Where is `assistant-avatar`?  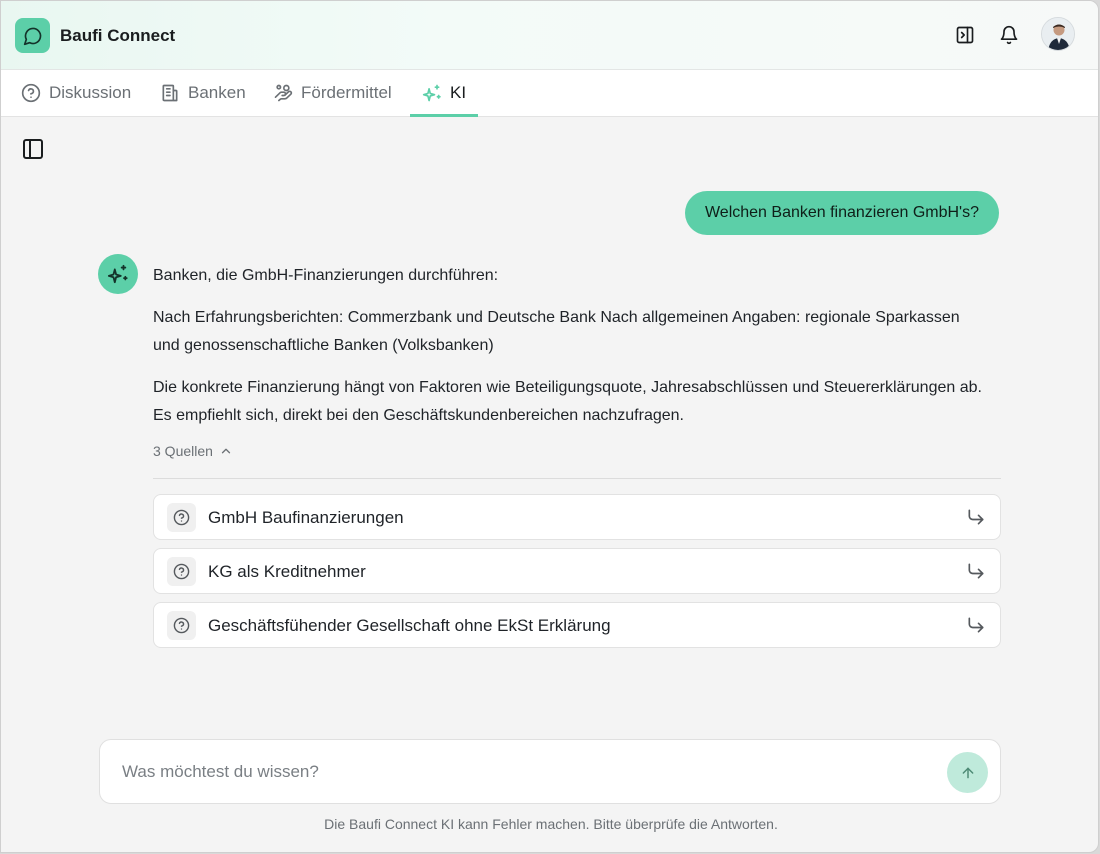
assistant-avatar is located at coordinates (118, 274).